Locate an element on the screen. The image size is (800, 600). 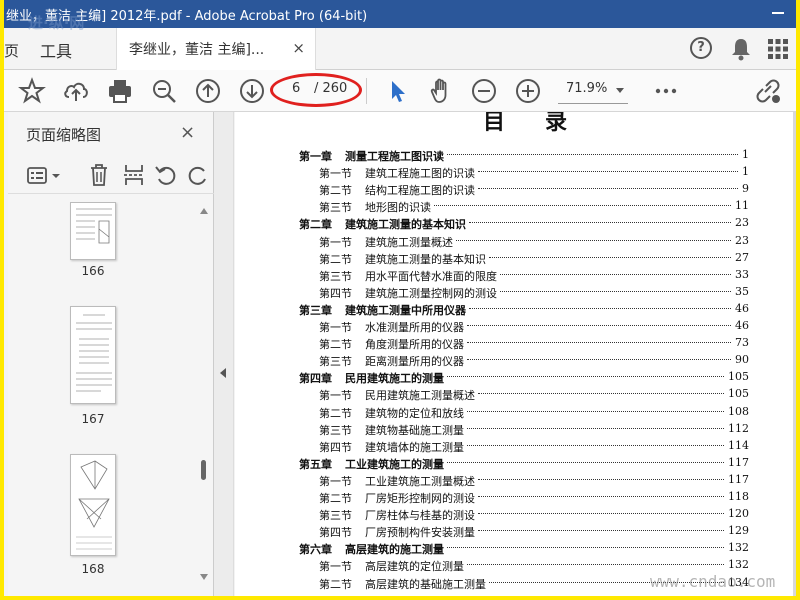
toc-page-number: 35 is located at coordinates (742, 291).